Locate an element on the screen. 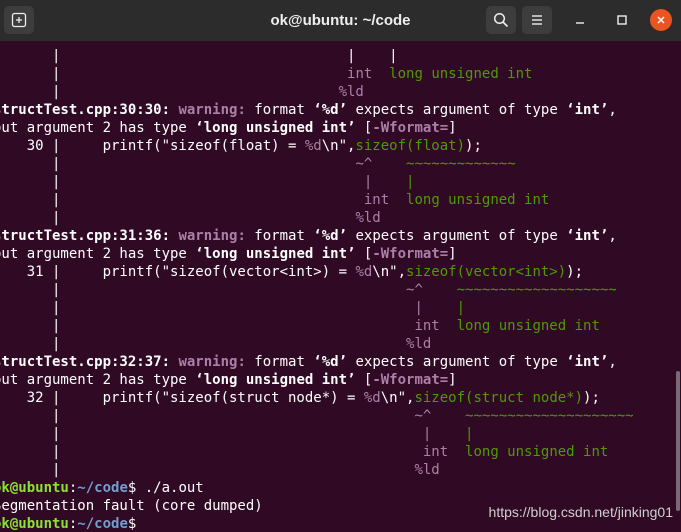 Image resolution: width=681 pixels, height=532 pixels. maximize-button is located at coordinates (622, 20).